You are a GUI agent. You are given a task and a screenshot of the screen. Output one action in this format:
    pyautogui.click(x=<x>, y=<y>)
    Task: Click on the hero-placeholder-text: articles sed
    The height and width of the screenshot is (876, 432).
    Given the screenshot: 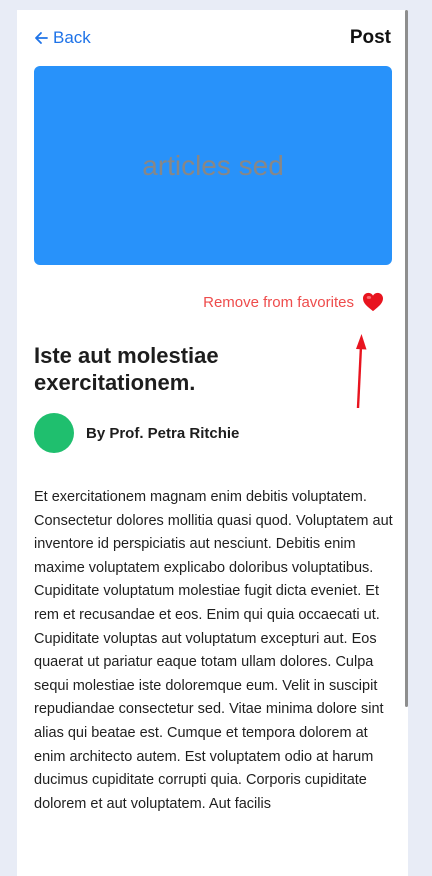 What is the action you would take?
    pyautogui.click(x=213, y=165)
    